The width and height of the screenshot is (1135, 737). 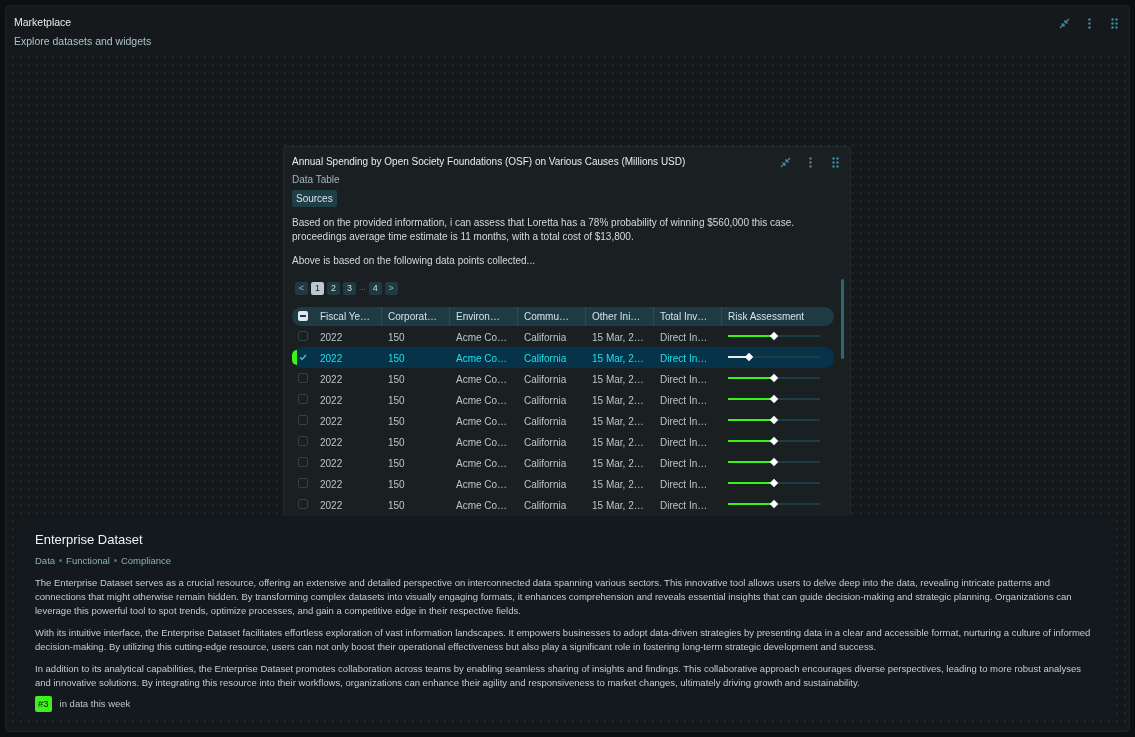 I want to click on widget-title: Annual Spending by Open Society Foundations (OSF) on Various Causes (Millions USD), so click(x=489, y=161).